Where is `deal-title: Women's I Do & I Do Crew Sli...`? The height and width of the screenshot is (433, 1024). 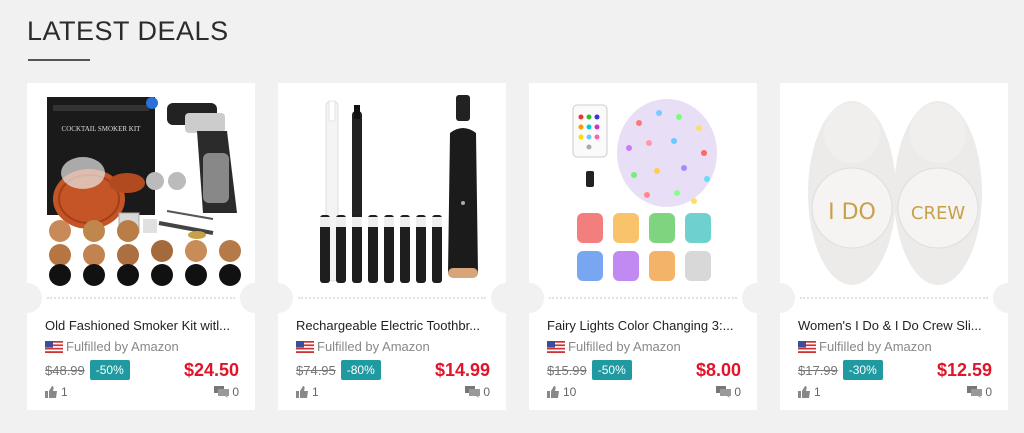 deal-title: Women's I Do & I Do Crew Sli... is located at coordinates (896, 325).